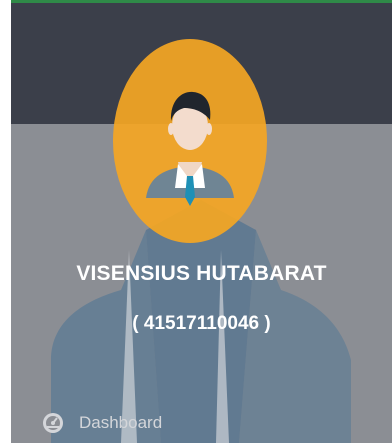  What do you see at coordinates (5, 221) in the screenshot?
I see `page-left-edge` at bounding box center [5, 221].